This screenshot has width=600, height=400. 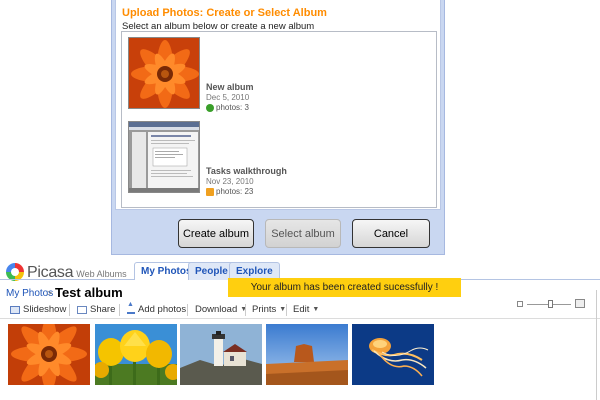 What do you see at coordinates (554, 305) in the screenshot?
I see `thumbnail-size-slider` at bounding box center [554, 305].